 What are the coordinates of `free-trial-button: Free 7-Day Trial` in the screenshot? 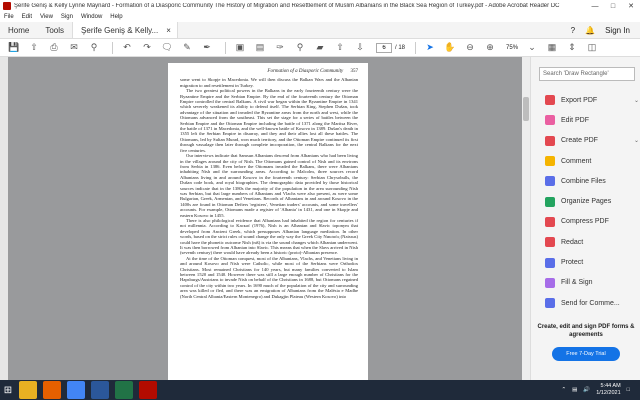 It's located at (586, 354).